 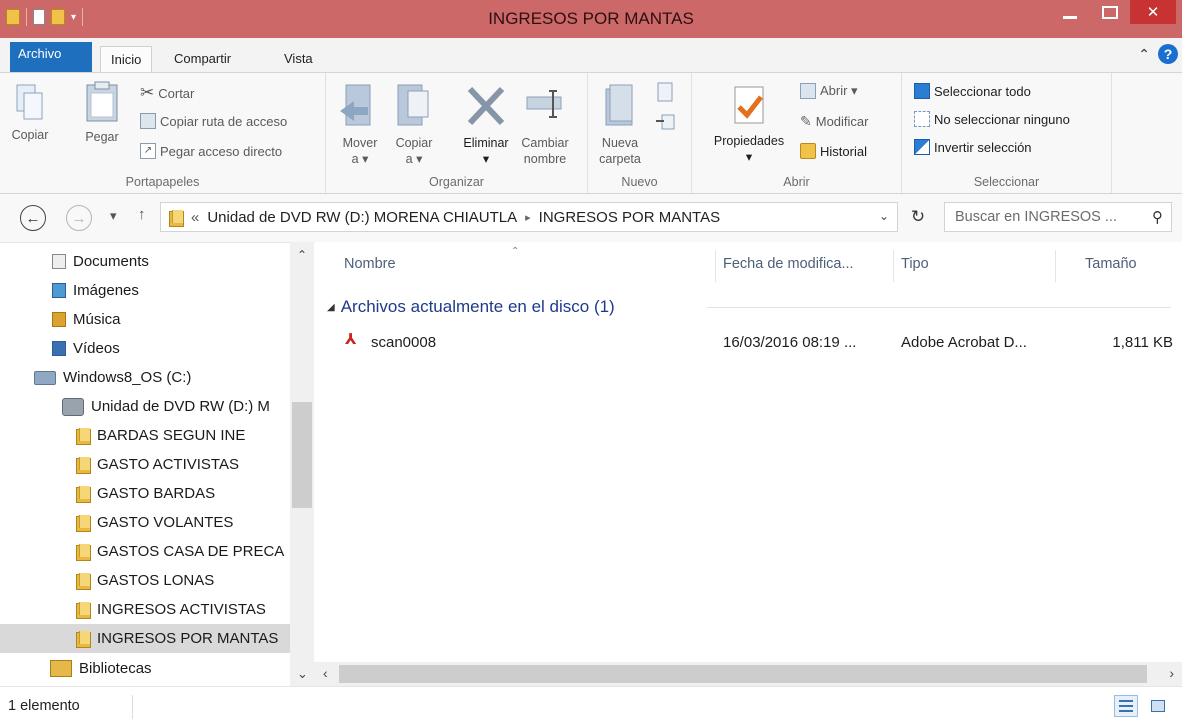 What do you see at coordinates (59, 348) in the screenshot?
I see `videos-icon` at bounding box center [59, 348].